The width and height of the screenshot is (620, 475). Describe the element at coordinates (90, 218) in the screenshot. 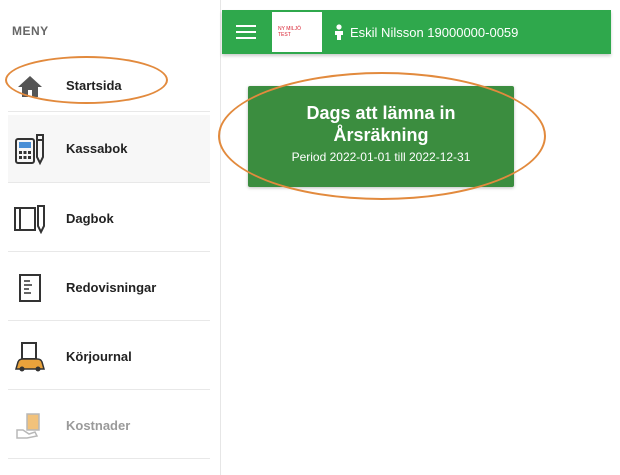

I see `sidebar-item-label: Dagbok` at that location.